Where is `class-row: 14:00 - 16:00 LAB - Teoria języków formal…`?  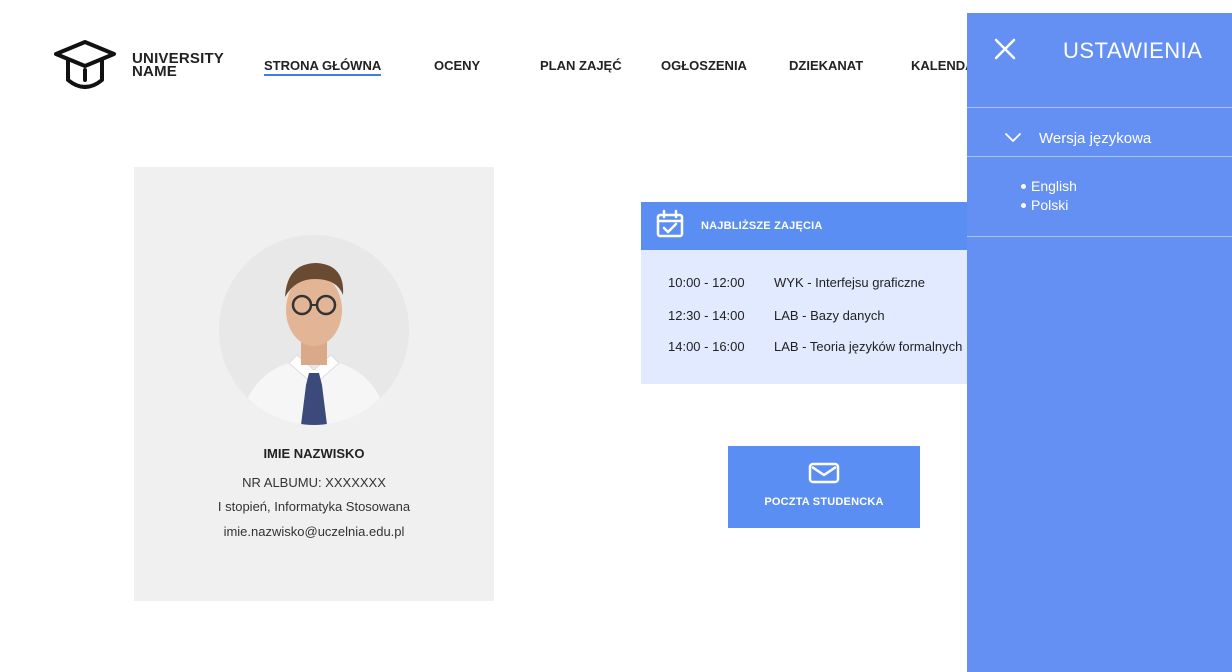 class-row: 14:00 - 16:00 LAB - Teoria języków formal… is located at coordinates (815, 346).